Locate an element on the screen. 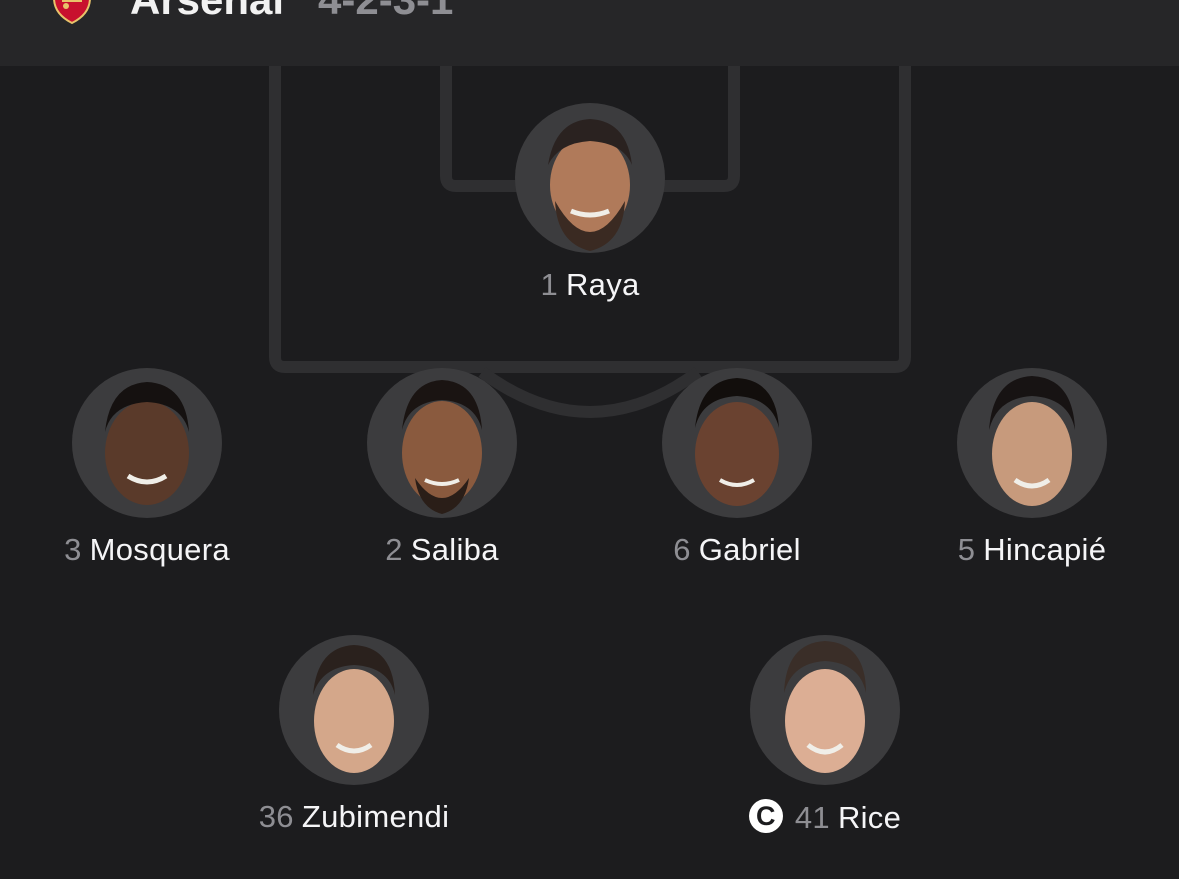 Image resolution: width=1179 pixels, height=879 pixels. player-name: Rice is located at coordinates (869, 817).